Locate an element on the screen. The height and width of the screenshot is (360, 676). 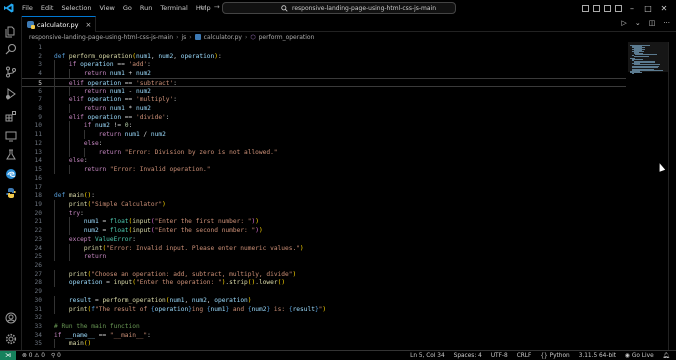
editor-scrollbar is located at coordinates (672, 196).